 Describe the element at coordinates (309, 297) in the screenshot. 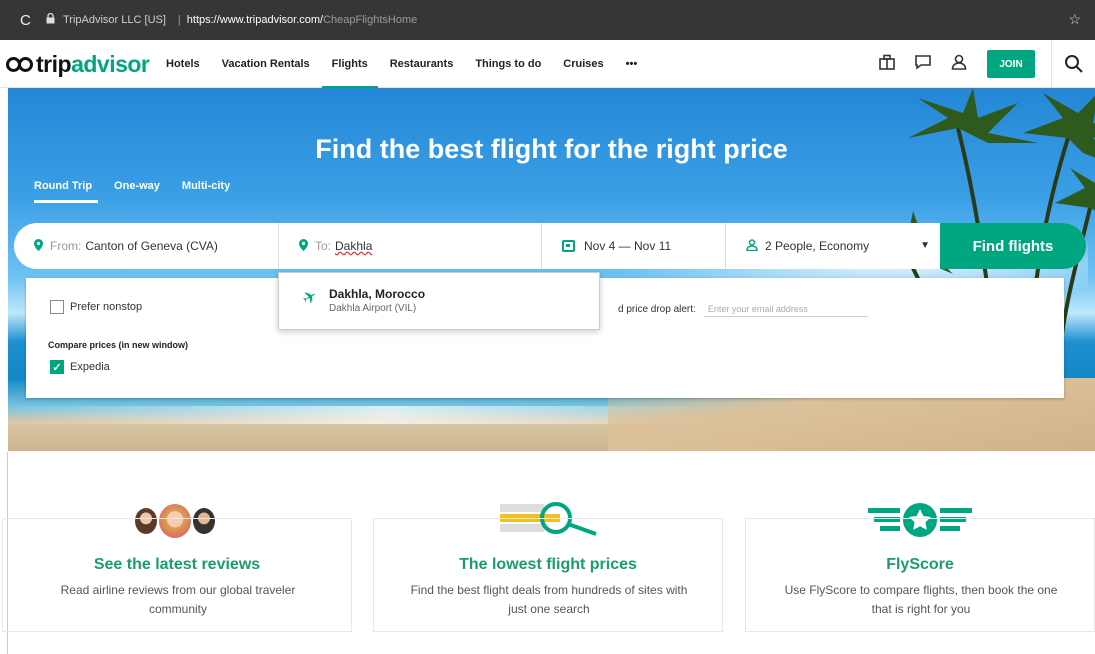

I see `airplane-icon: ✈` at that location.